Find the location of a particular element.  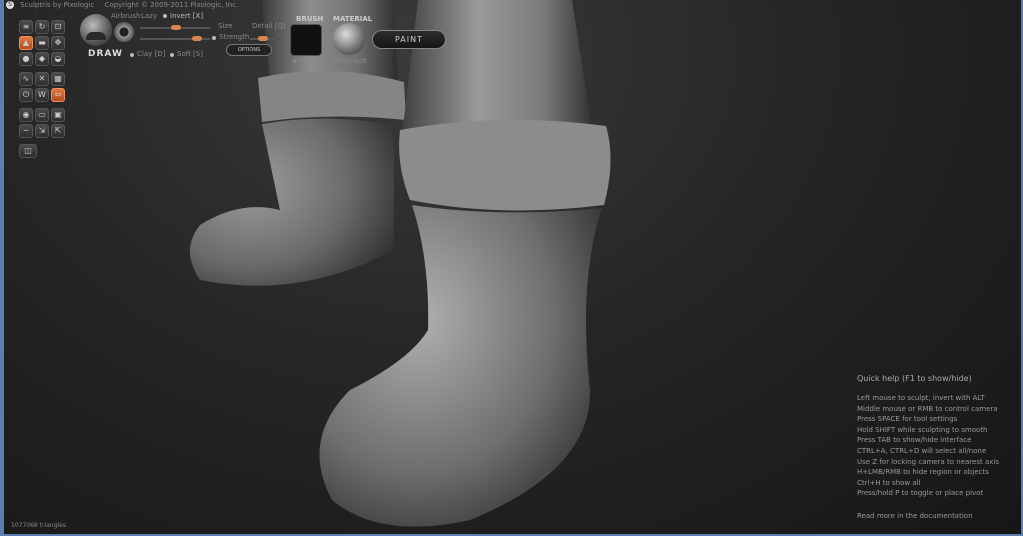

soft-radio is located at coordinates (172, 55).